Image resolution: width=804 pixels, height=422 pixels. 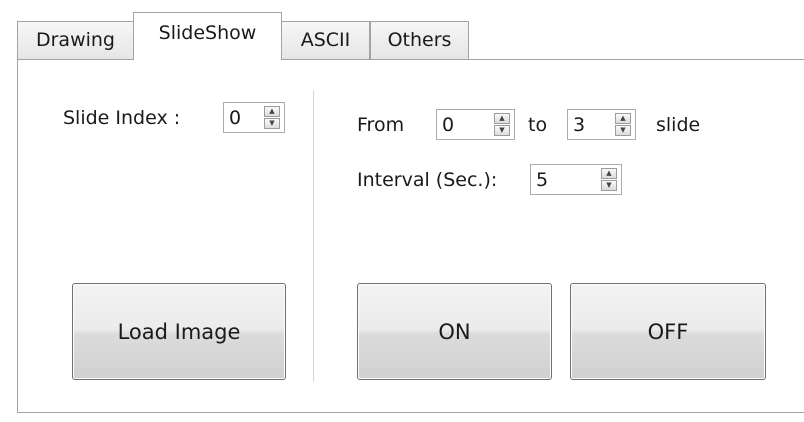 I want to click on tab-slideshow: SlideShow, so click(x=207, y=36).